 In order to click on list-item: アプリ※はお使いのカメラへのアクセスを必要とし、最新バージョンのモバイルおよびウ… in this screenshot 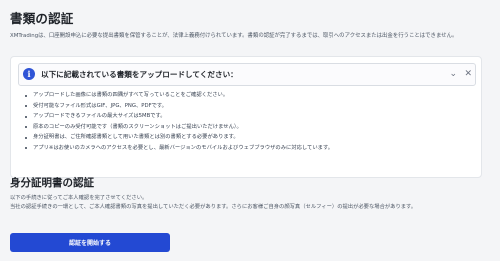, I will do `click(248, 148)`.